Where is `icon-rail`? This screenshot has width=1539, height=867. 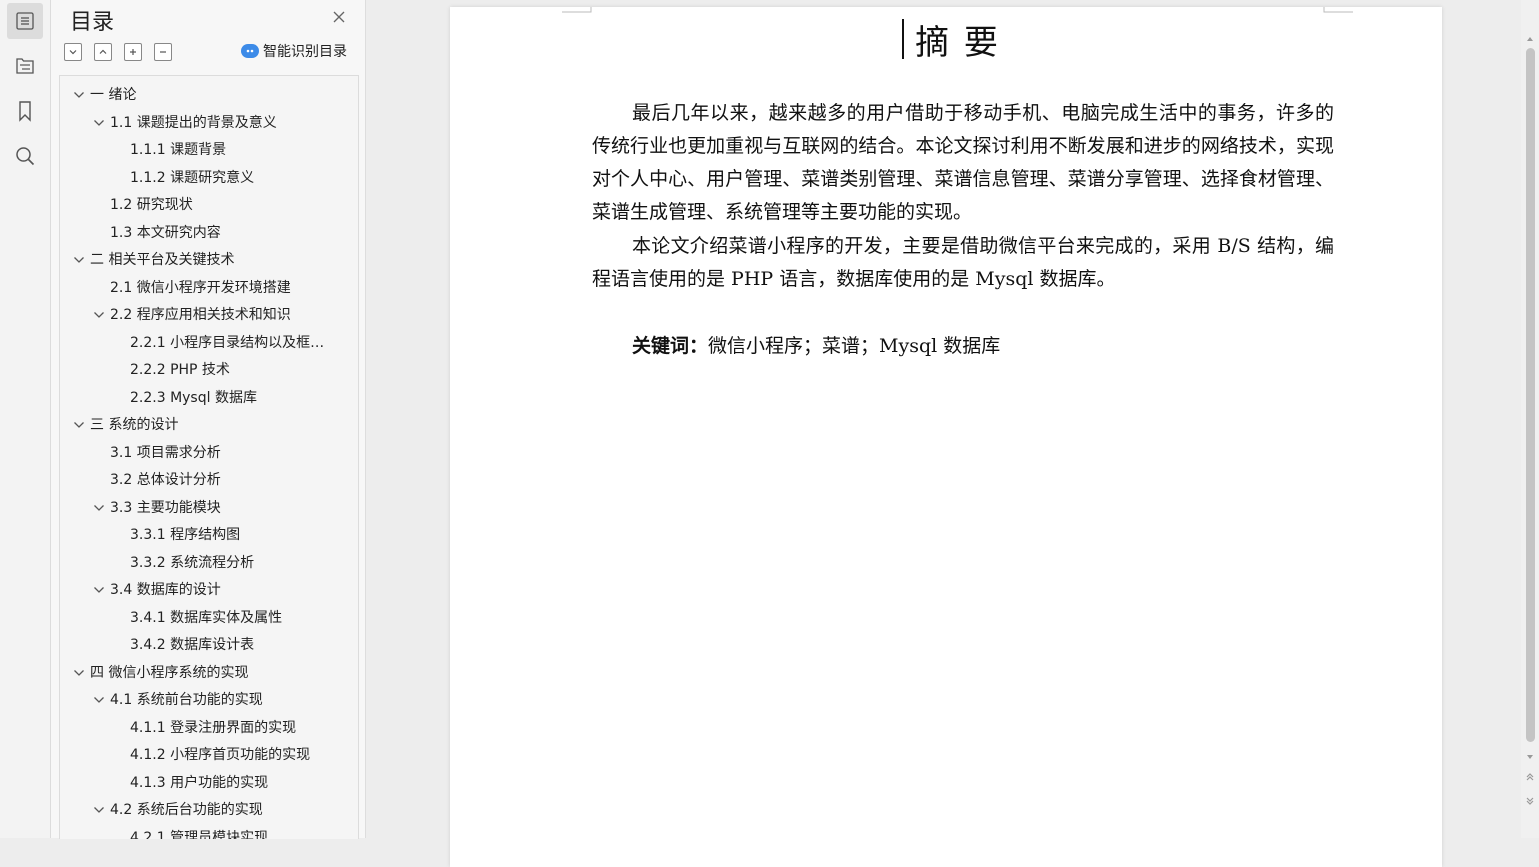
icon-rail is located at coordinates (25, 419).